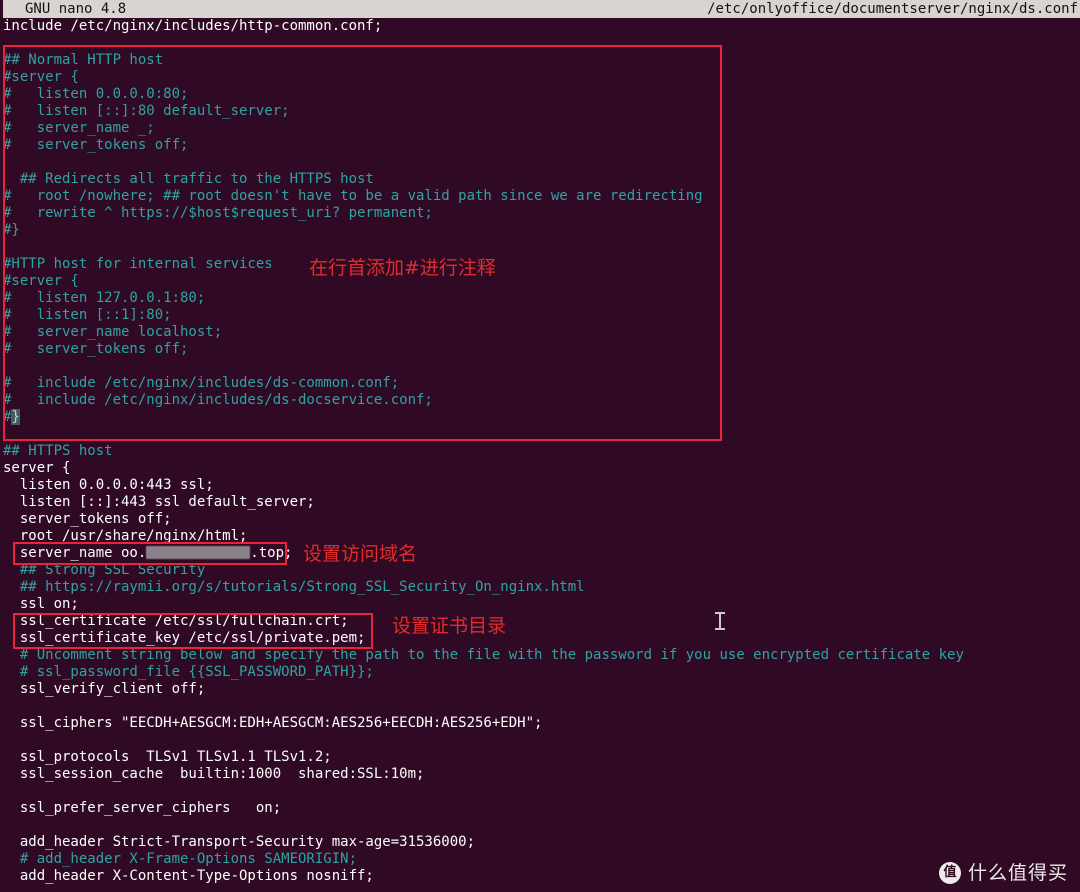 The width and height of the screenshot is (1080, 892). I want to click on editor-line: # listen [::1]:80;, so click(87, 315).